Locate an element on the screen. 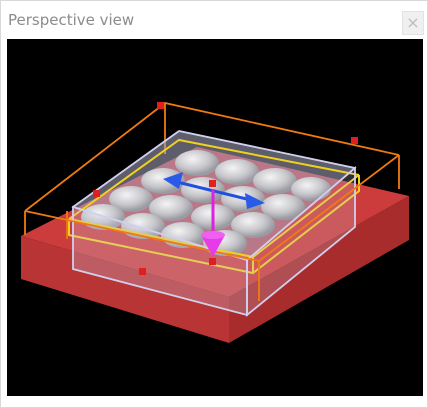  handle-back is located at coordinates (160, 105).